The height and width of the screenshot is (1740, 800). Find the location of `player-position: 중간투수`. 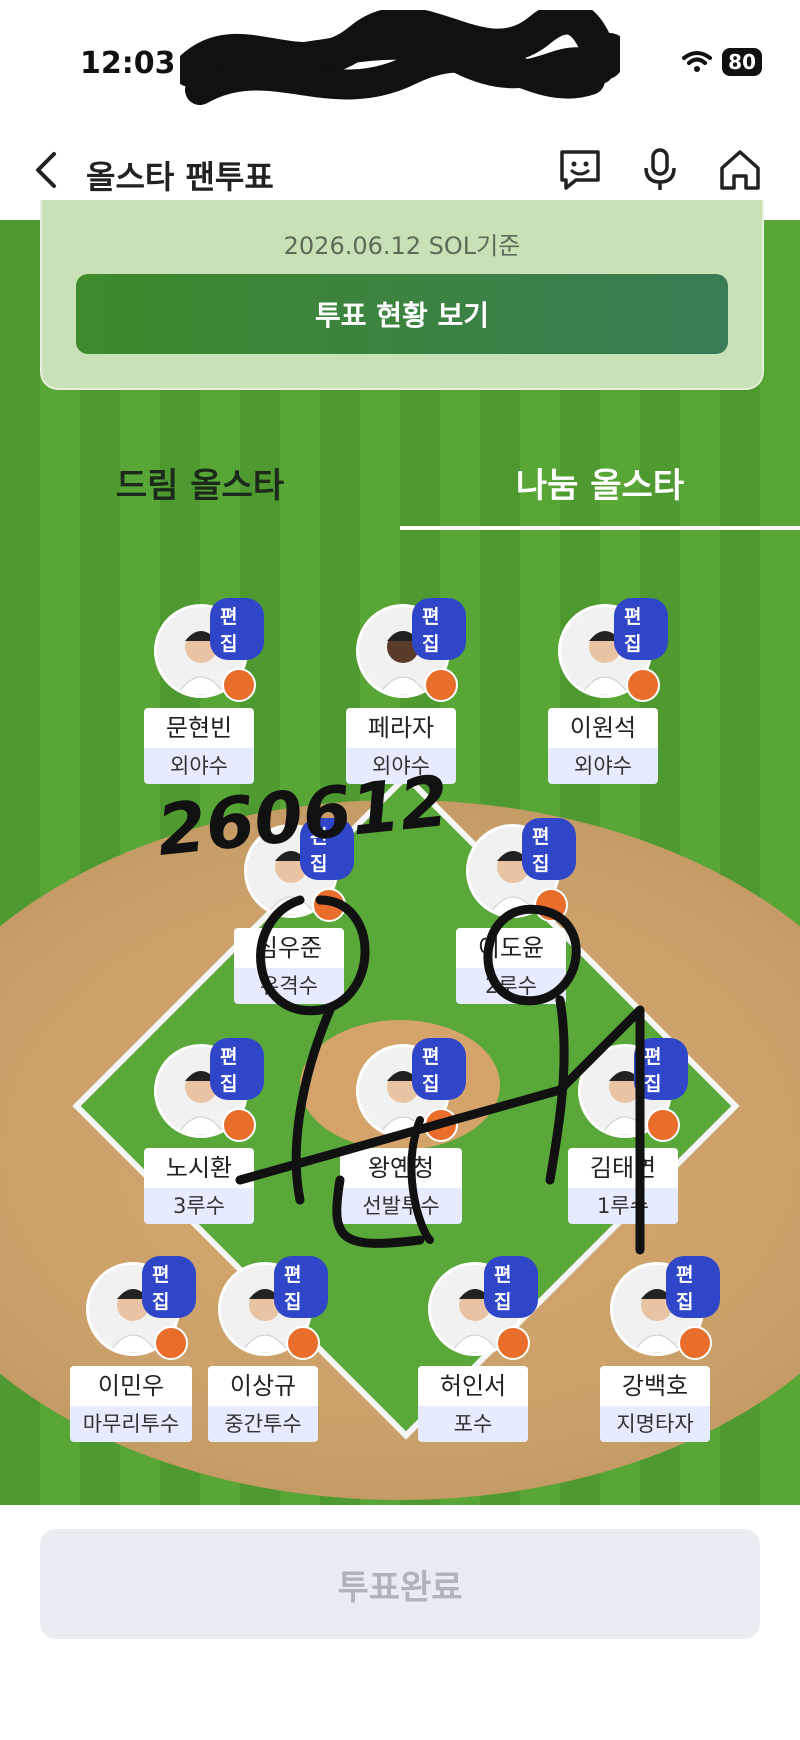

player-position: 중간투수 is located at coordinates (263, 1424).